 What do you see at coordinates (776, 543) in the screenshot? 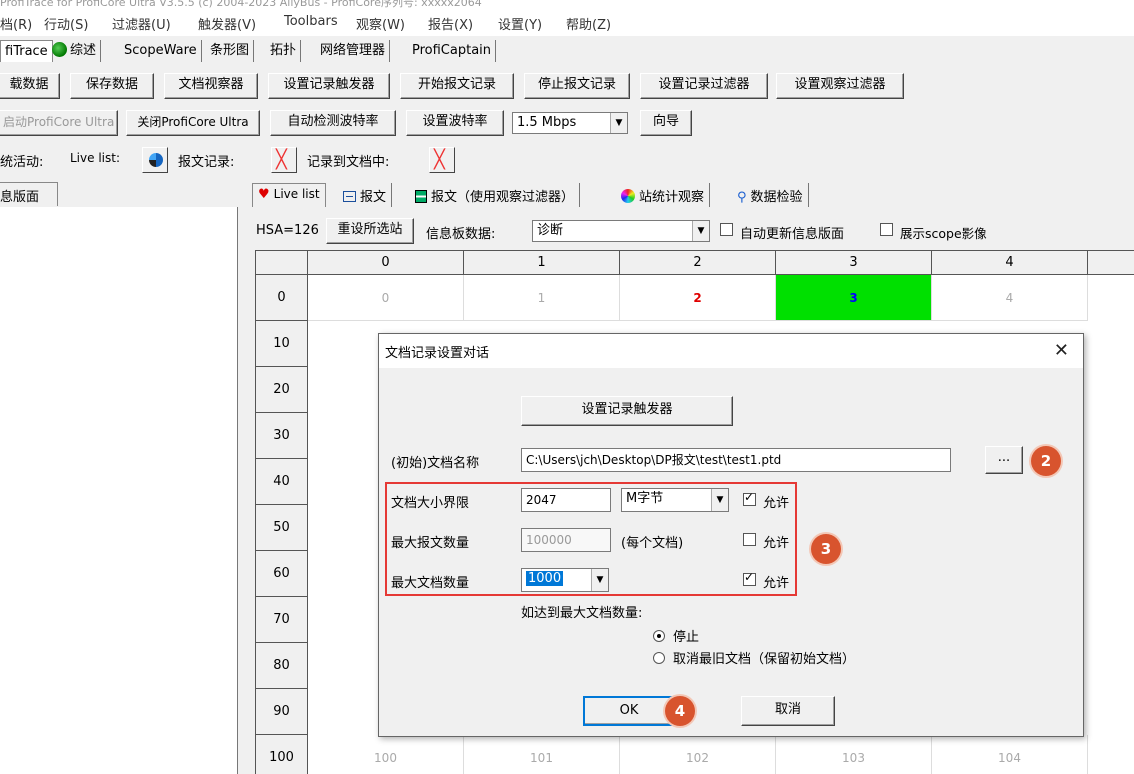
I see `max-msg-allow-label: 允许` at bounding box center [776, 543].